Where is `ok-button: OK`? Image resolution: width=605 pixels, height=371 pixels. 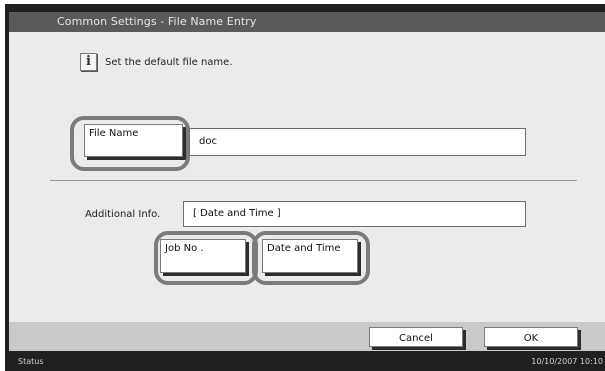 ok-button: OK is located at coordinates (531, 337).